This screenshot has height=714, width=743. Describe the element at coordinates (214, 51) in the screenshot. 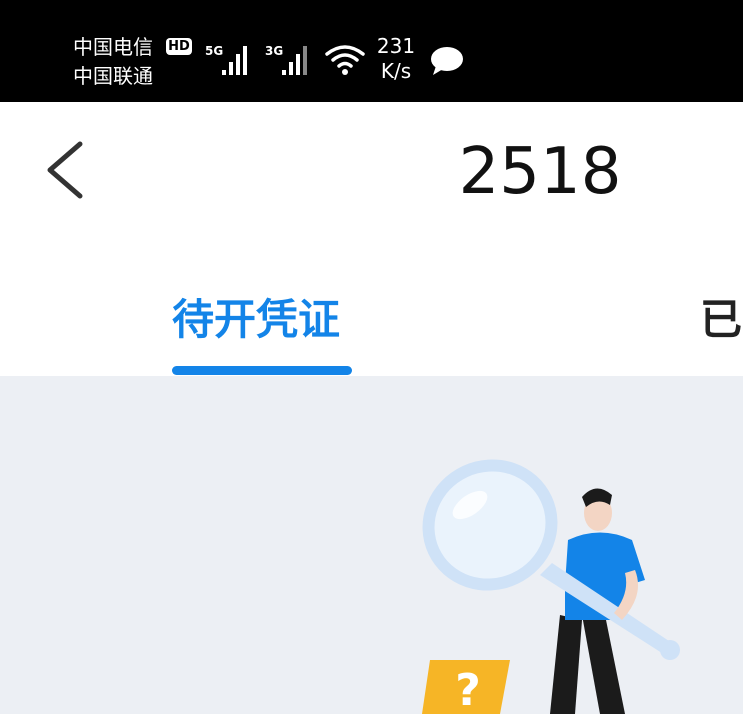

I see `network-type-1: 5G` at that location.